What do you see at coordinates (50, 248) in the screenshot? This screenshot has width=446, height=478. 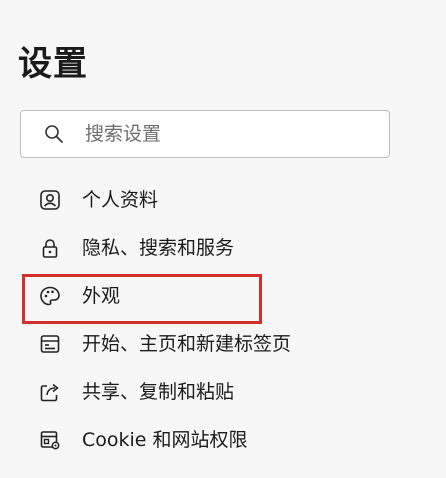 I see `lock-icon` at bounding box center [50, 248].